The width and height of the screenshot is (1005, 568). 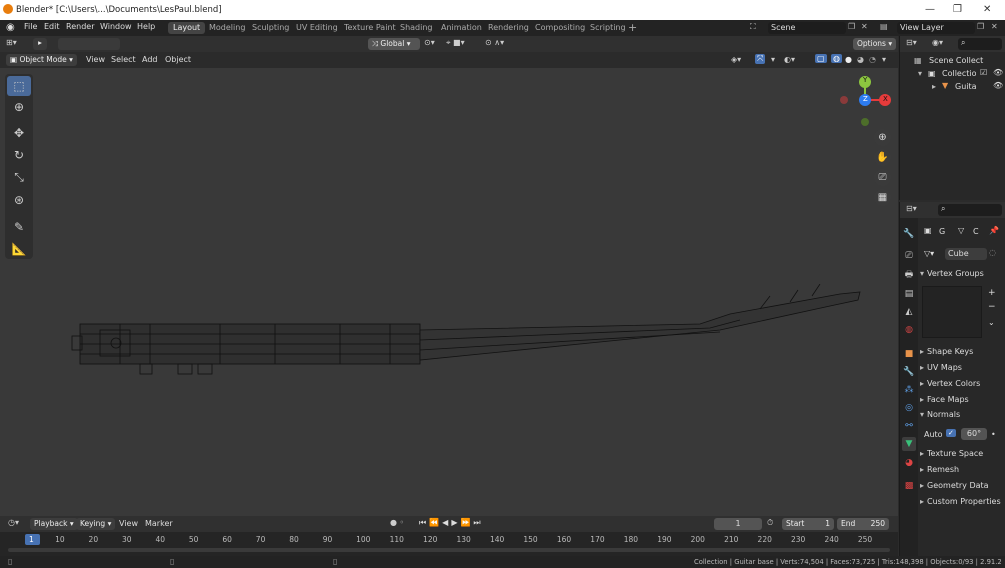 I want to click on outliner-editor-icon: ⊟▾, so click(x=911, y=42).